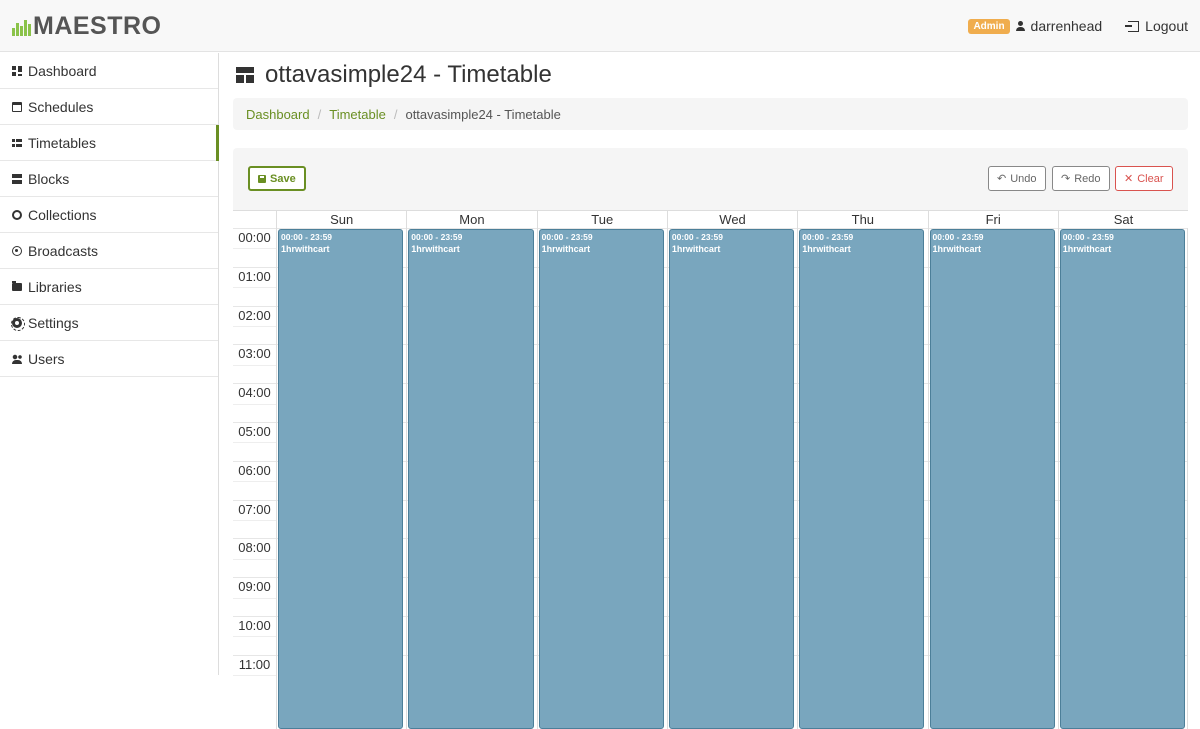 This screenshot has width=1200, height=729. Describe the element at coordinates (1129, 179) in the screenshot. I see `close-icon: ✕` at that location.